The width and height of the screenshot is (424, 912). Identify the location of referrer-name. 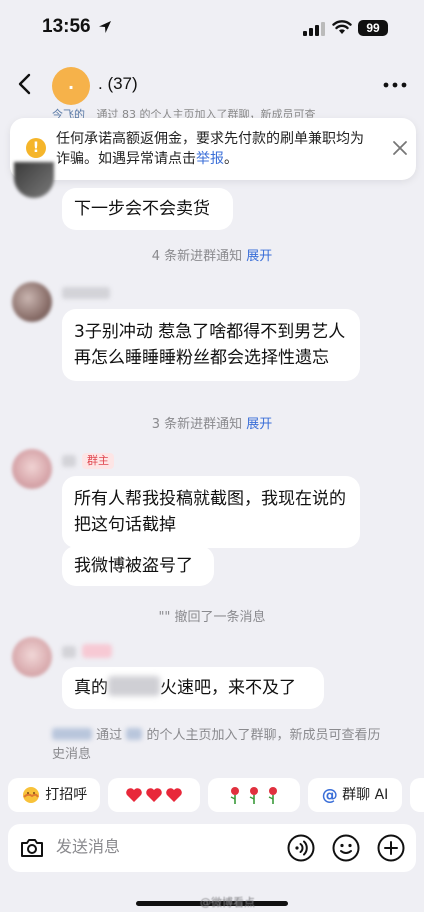
(134, 734).